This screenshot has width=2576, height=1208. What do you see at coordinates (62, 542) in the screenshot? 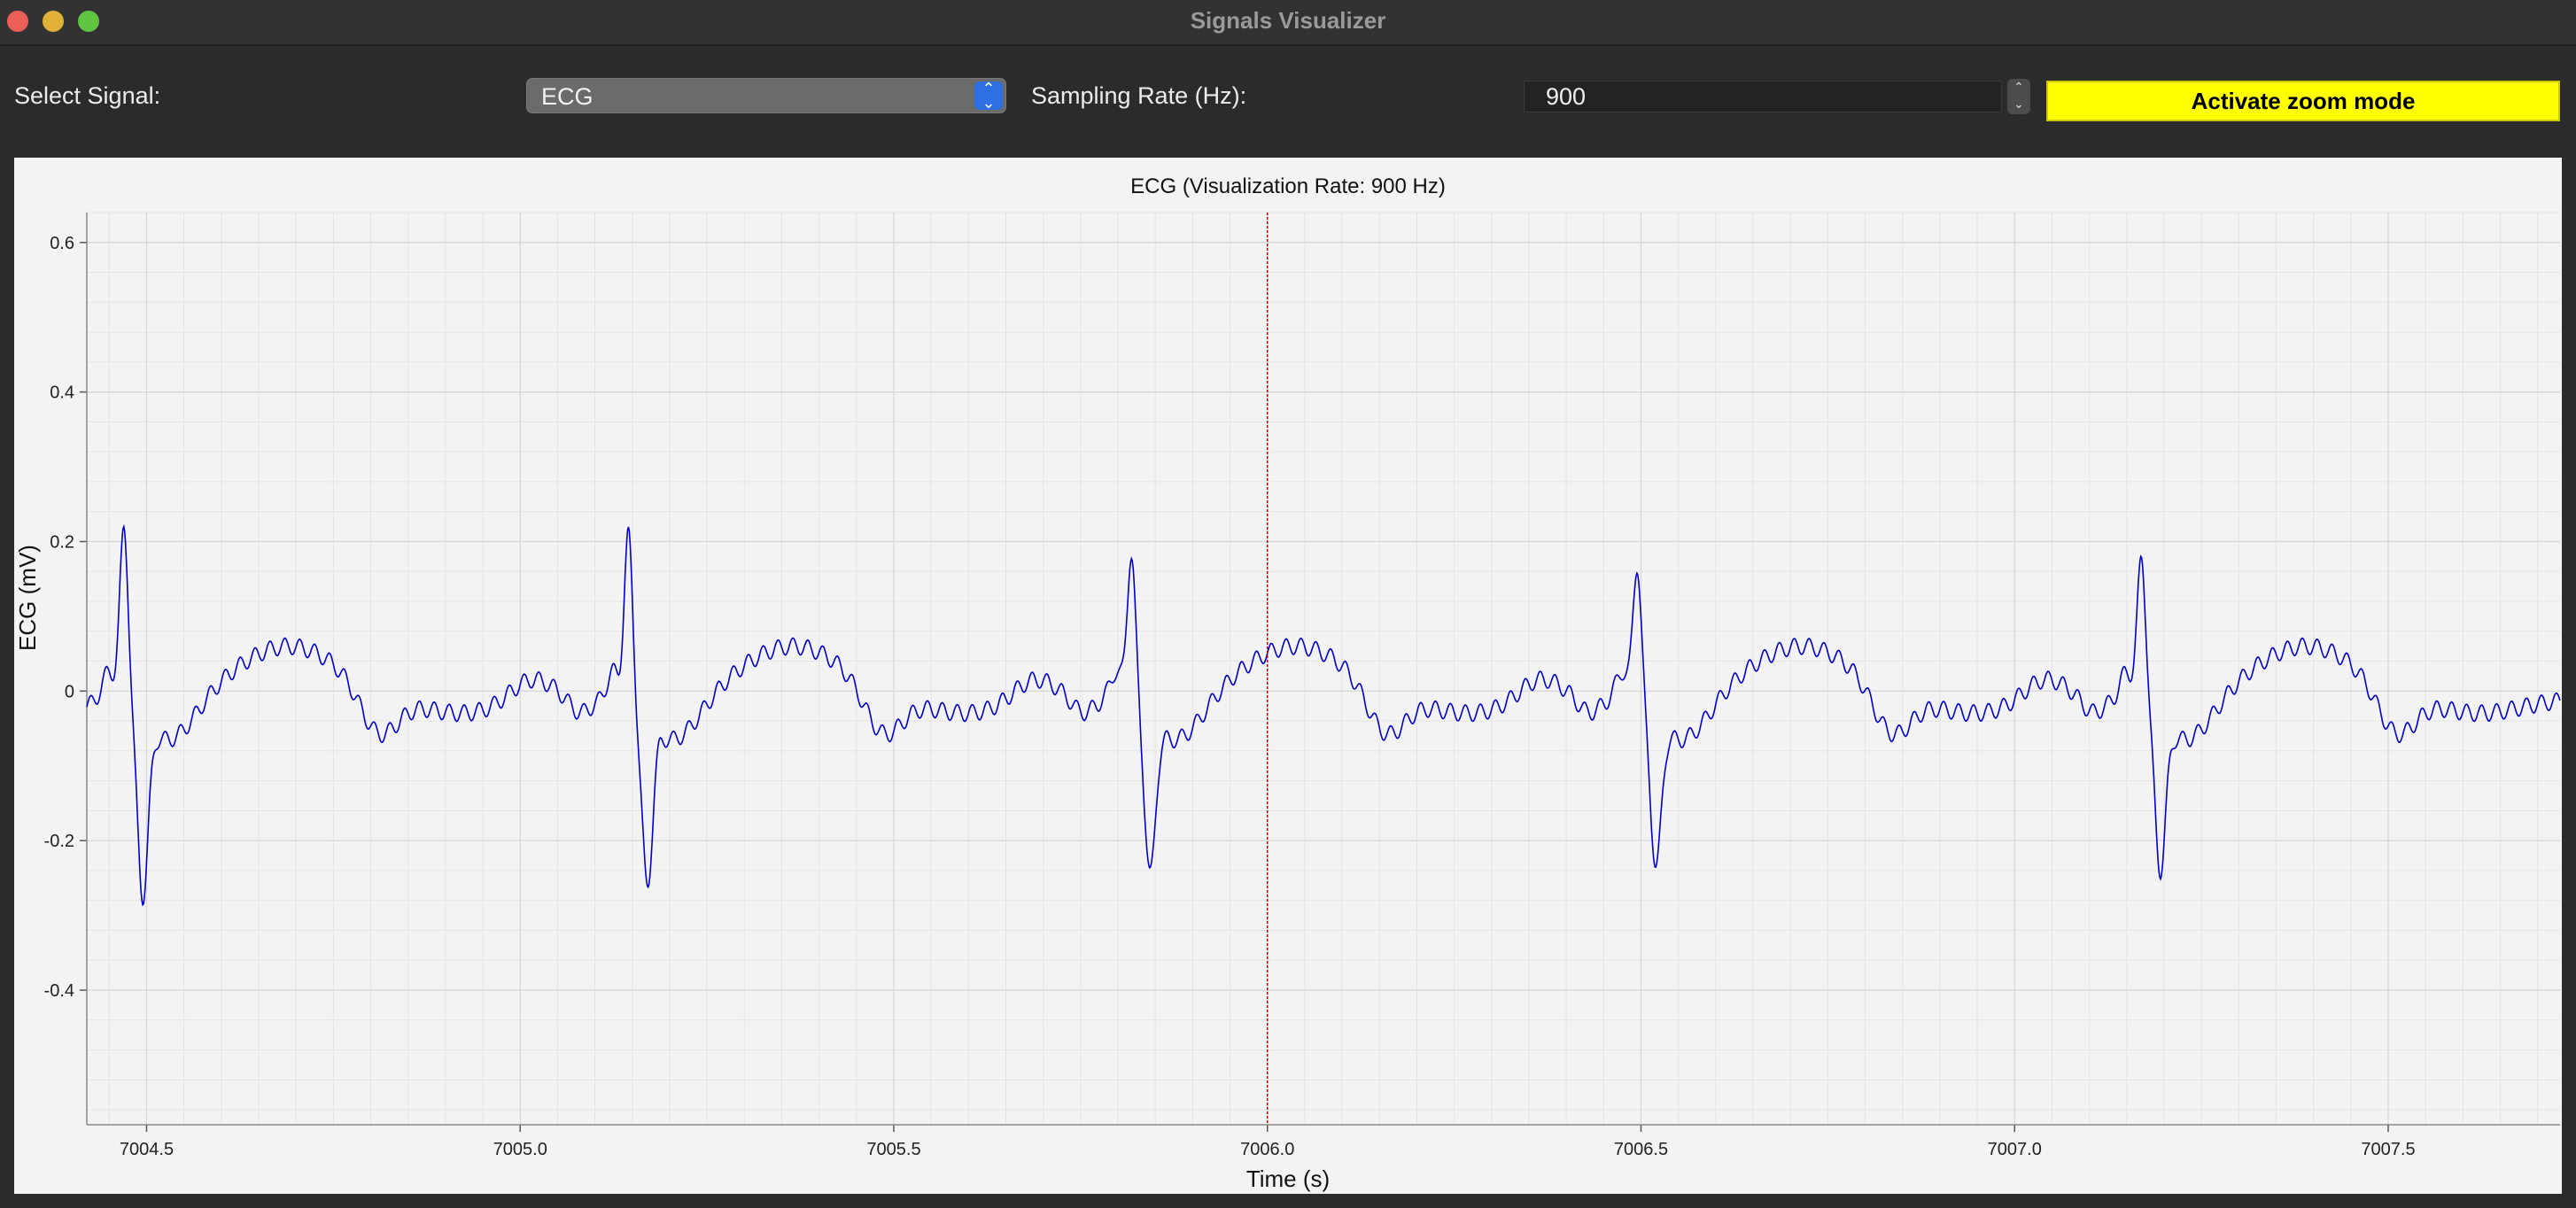
I see `y-tick-label: 0.2` at bounding box center [62, 542].